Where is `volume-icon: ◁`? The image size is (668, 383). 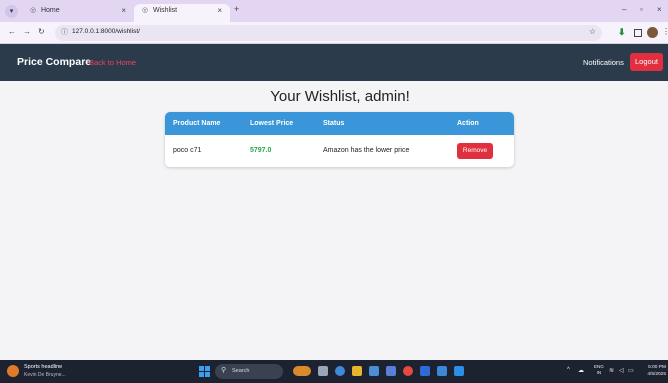
volume-icon: ◁ is located at coordinates (621, 370).